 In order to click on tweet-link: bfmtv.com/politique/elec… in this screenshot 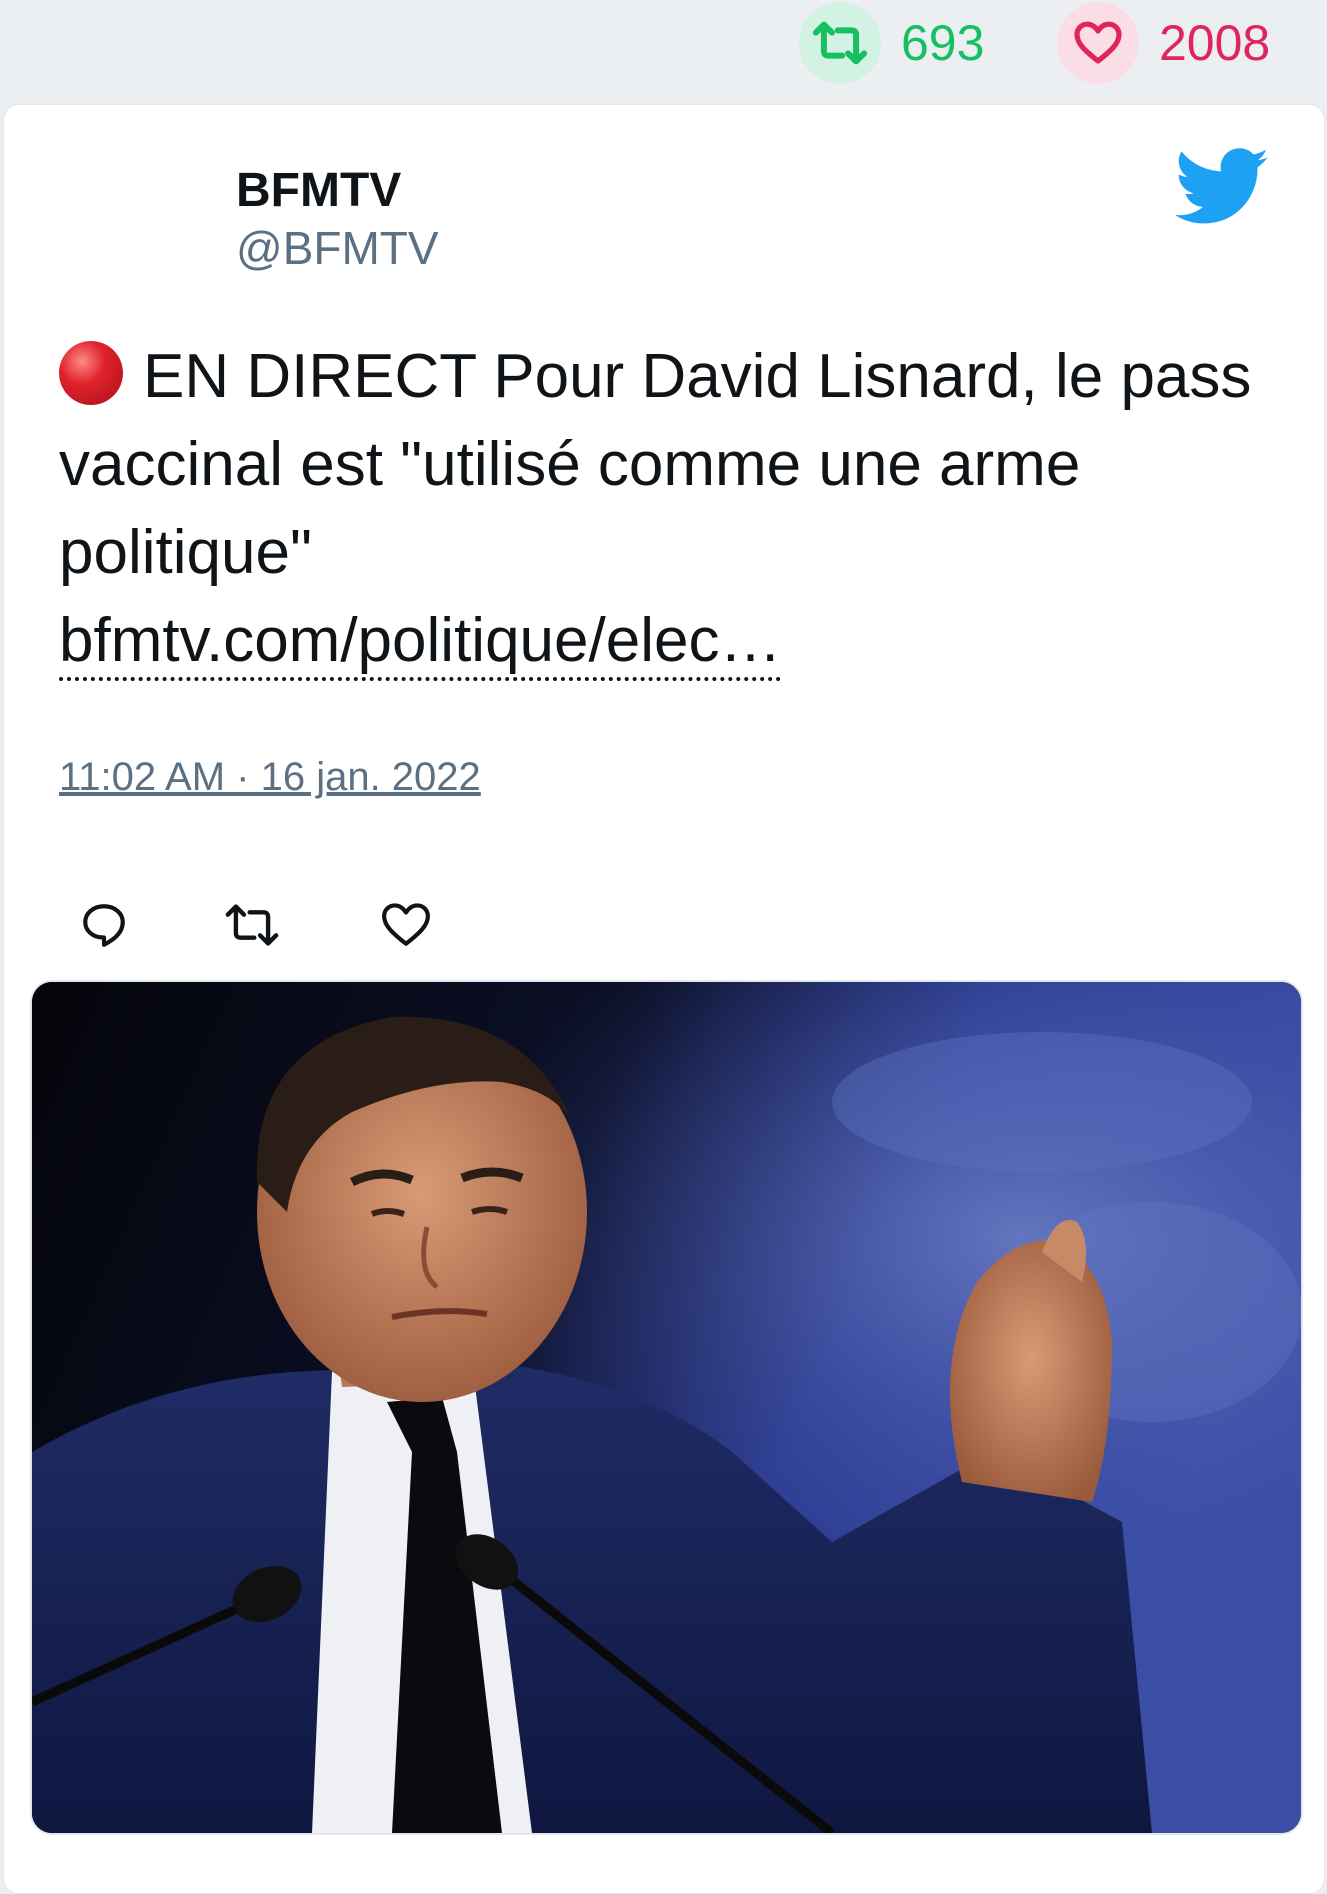, I will do `click(420, 643)`.